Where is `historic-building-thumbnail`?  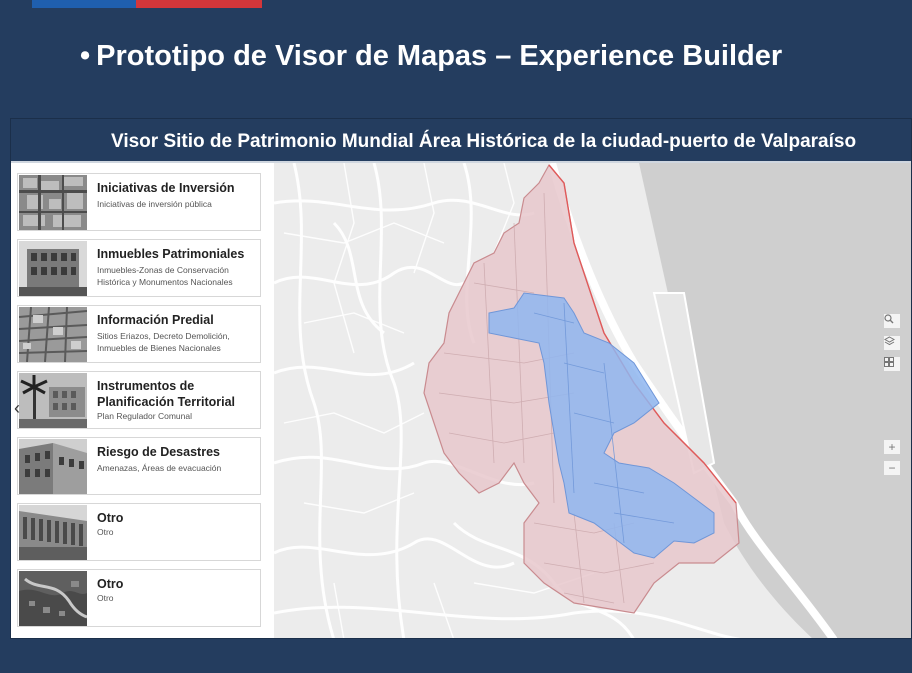
historic-building-thumbnail is located at coordinates (53, 532).